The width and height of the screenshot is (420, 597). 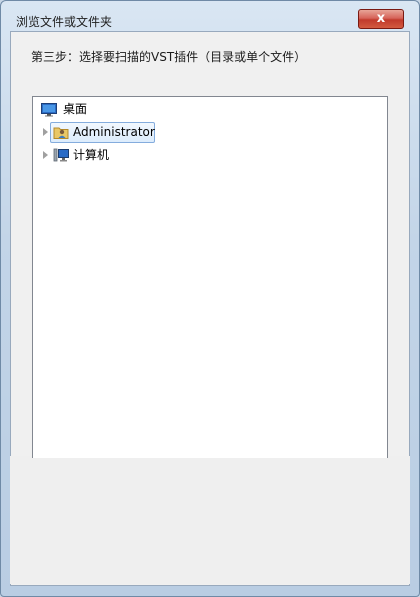 What do you see at coordinates (61, 155) in the screenshot?
I see `computer-icon` at bounding box center [61, 155].